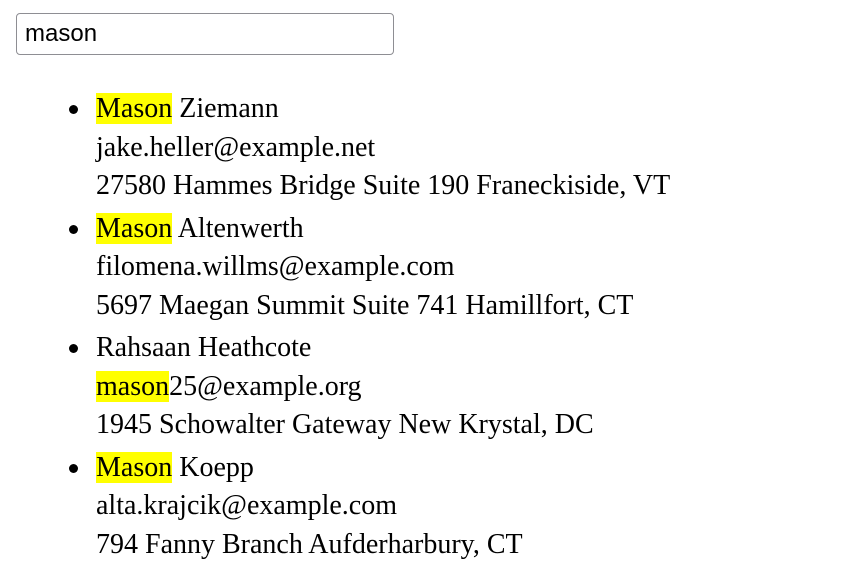  I want to click on contact-name: Mason Altenwerth, so click(200, 228).